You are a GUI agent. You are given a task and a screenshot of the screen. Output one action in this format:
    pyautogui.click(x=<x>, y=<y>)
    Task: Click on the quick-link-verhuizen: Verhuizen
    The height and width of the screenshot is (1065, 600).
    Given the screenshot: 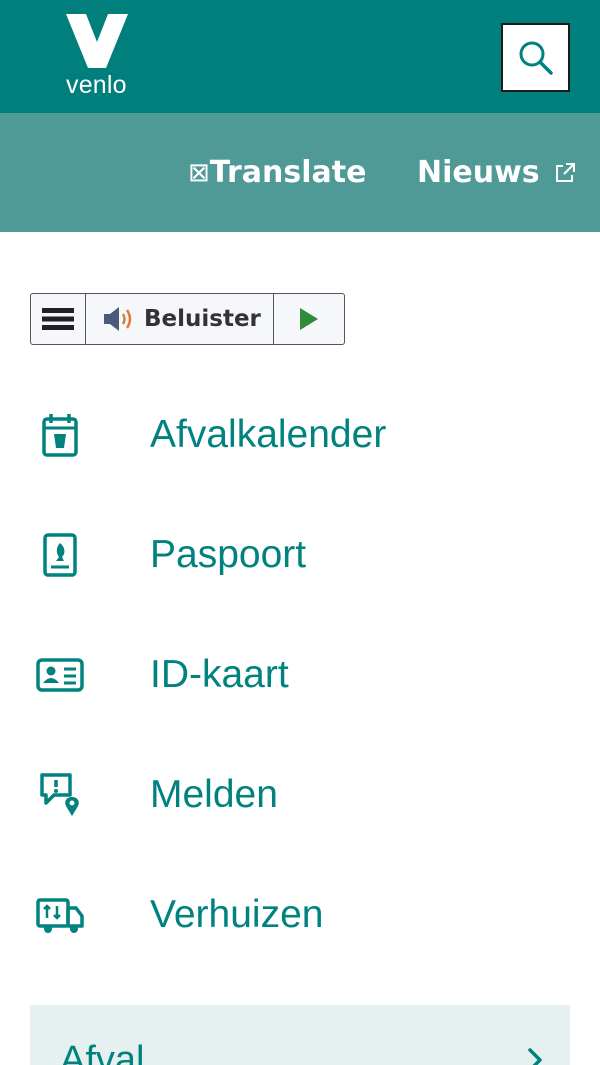 What is the action you would take?
    pyautogui.click(x=300, y=915)
    